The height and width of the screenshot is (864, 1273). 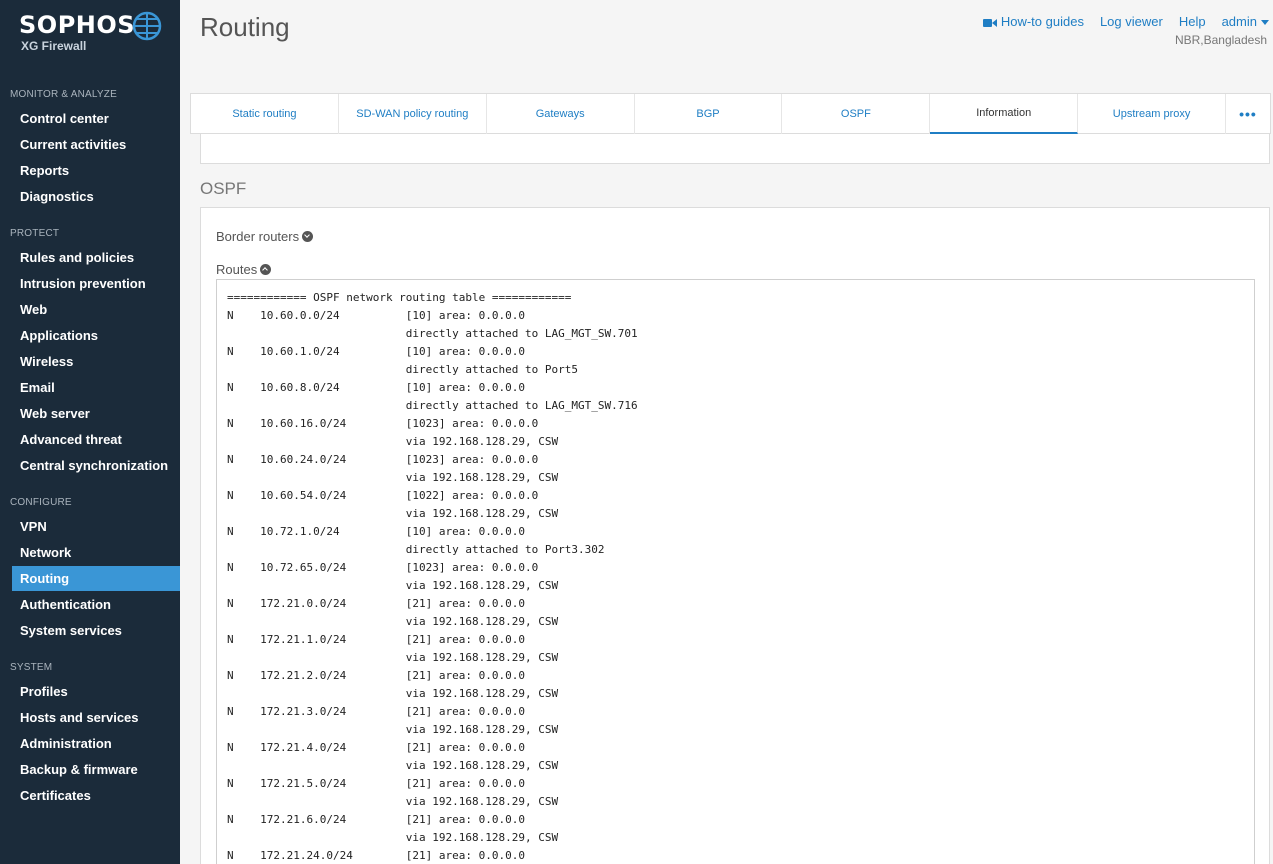 I want to click on user-menu: admin, so click(x=1245, y=21).